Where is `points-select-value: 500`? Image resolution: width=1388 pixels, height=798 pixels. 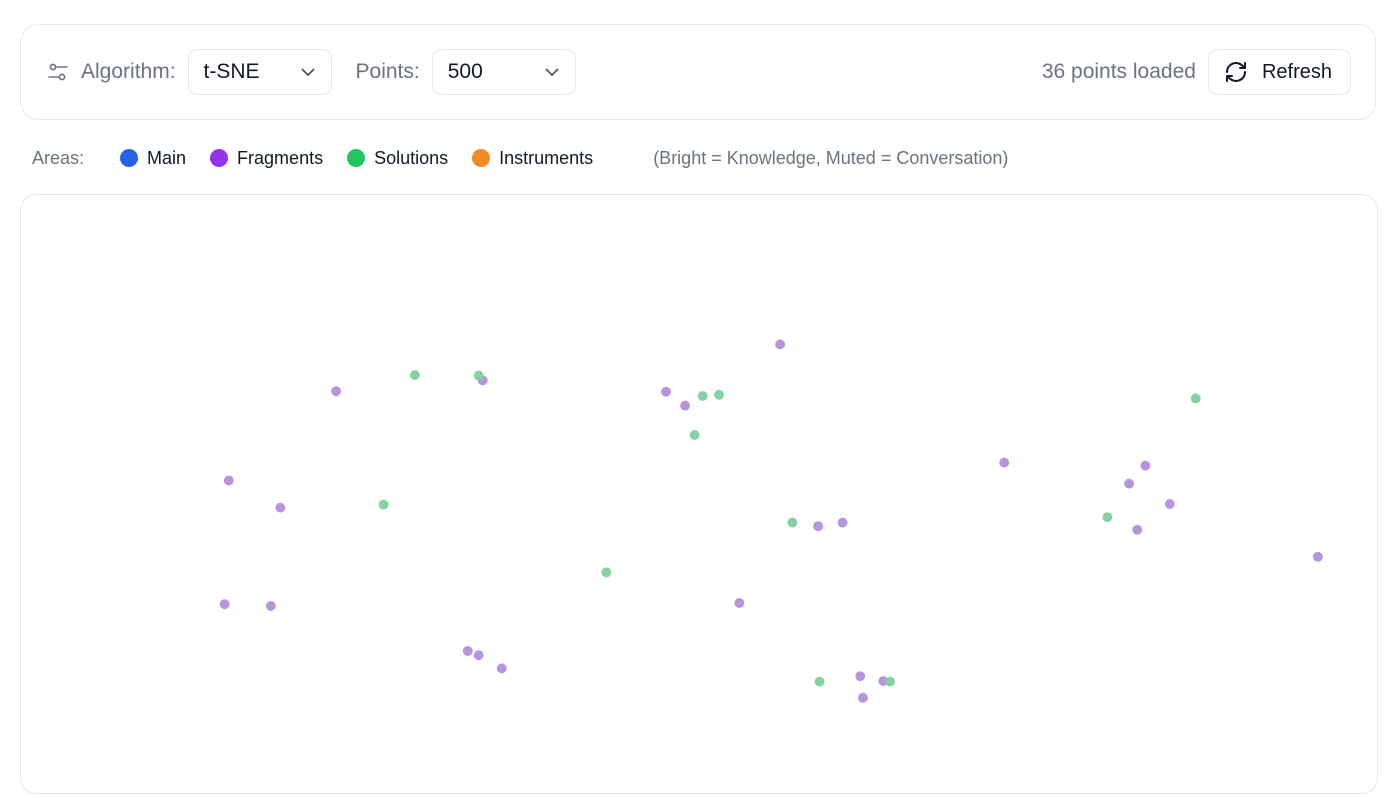 points-select-value: 500 is located at coordinates (465, 71).